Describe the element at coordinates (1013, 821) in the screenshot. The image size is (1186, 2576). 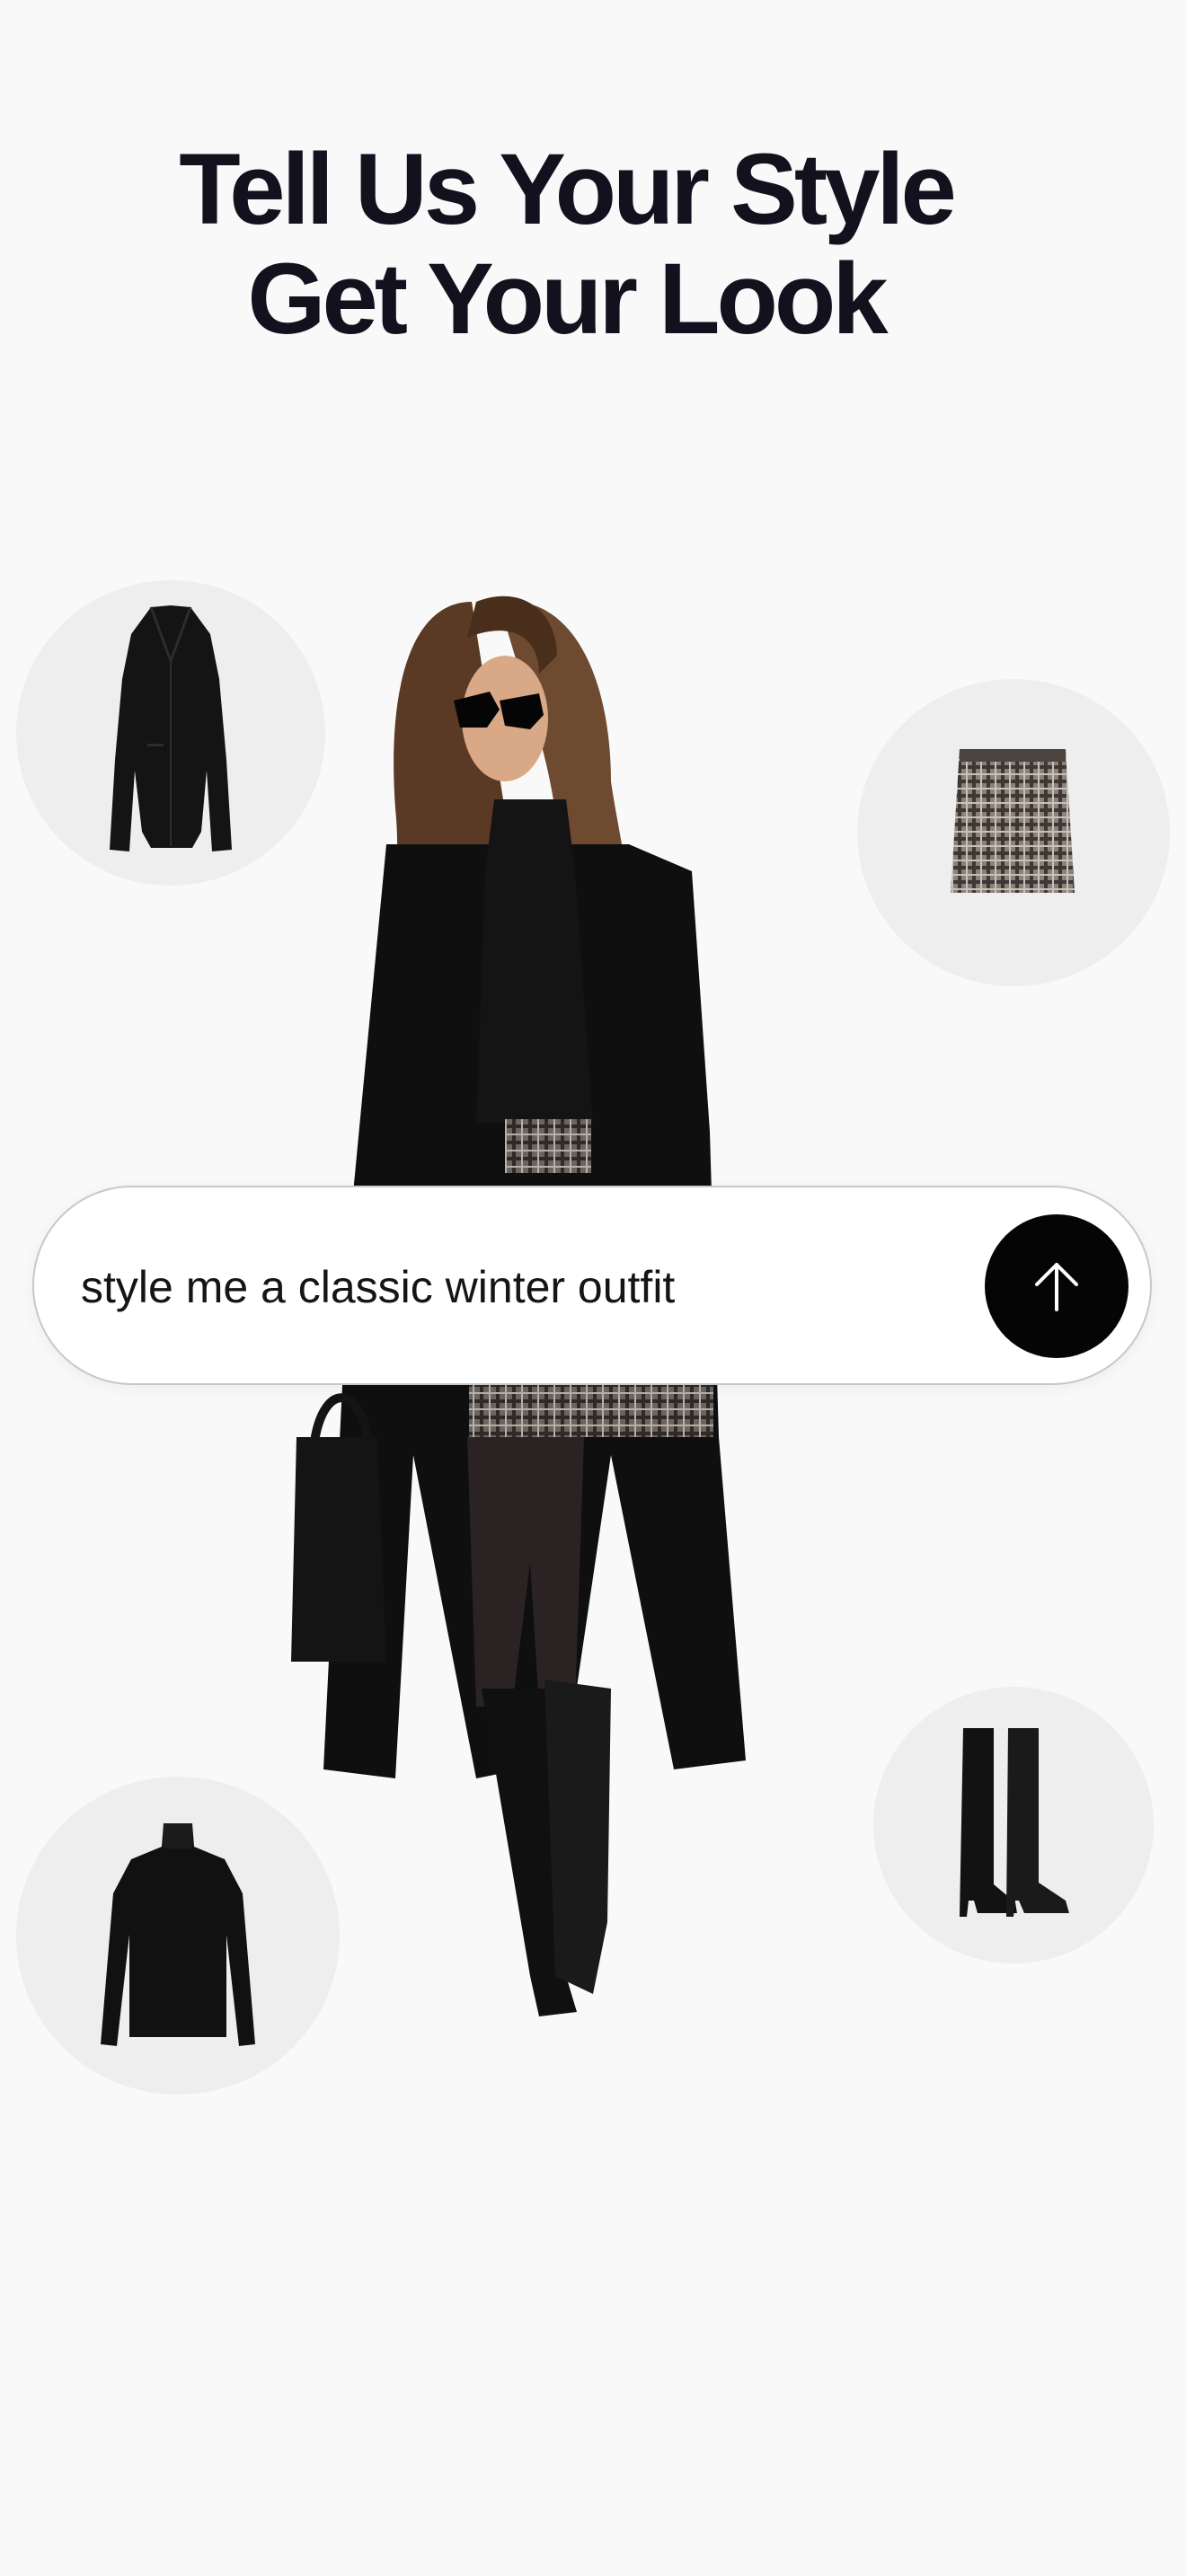
I see `plaid-skirt-icon` at that location.